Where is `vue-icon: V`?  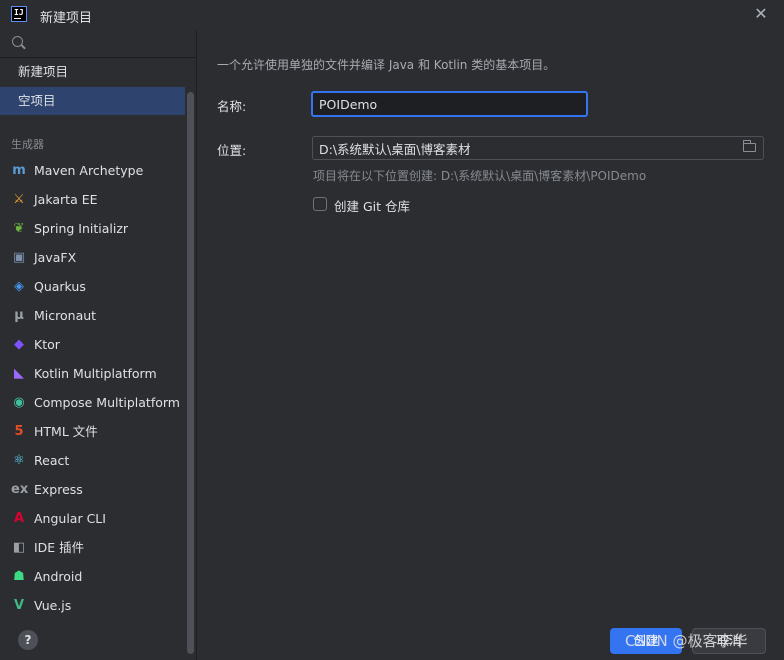 vue-icon: V is located at coordinates (19, 605).